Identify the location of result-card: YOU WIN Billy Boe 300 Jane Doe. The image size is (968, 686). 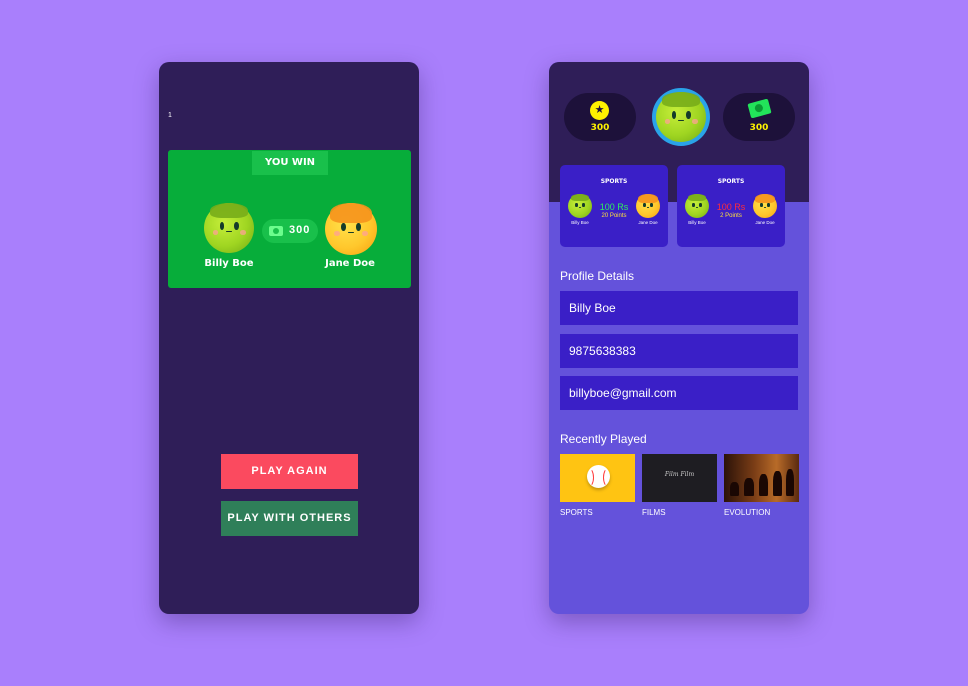
(289, 219).